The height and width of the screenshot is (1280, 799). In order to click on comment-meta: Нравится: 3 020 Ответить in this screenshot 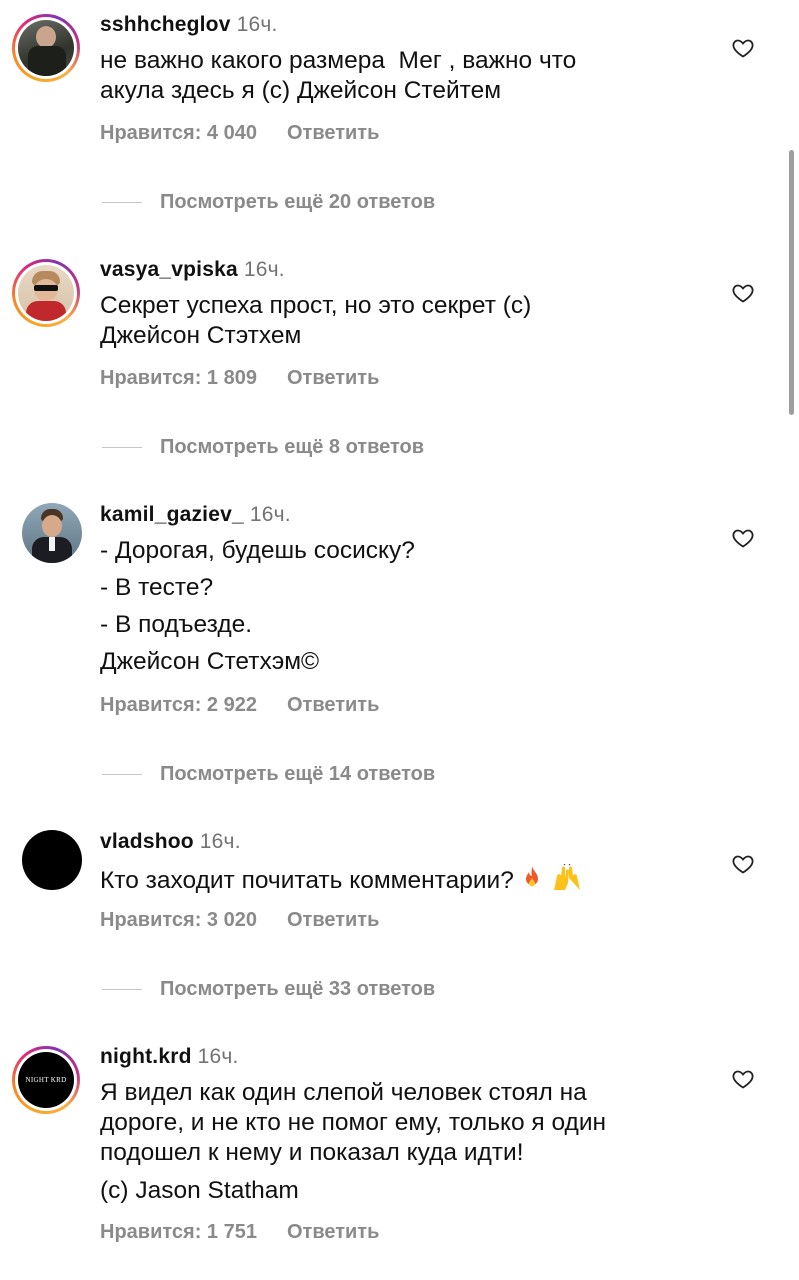, I will do `click(254, 920)`.